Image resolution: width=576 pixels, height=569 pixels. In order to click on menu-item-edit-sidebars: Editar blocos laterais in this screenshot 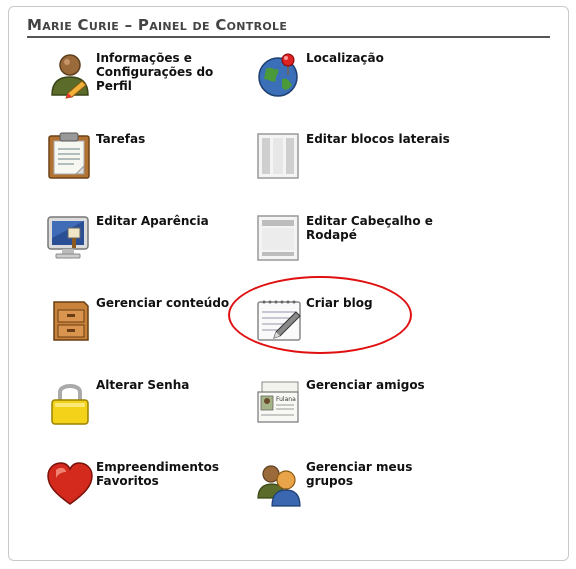, I will do `click(356, 162)`.